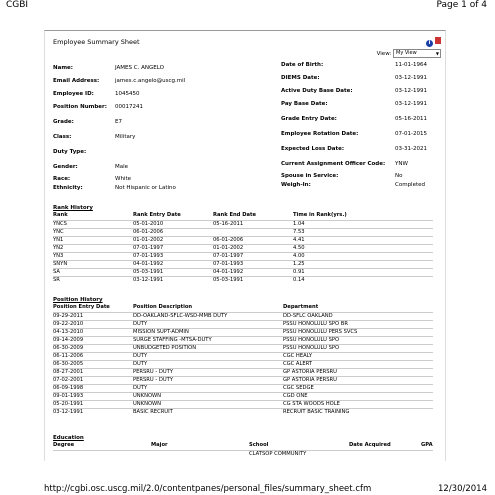  What do you see at coordinates (299, 272) in the screenshot?
I see `table-cell: 0.91` at bounding box center [299, 272].